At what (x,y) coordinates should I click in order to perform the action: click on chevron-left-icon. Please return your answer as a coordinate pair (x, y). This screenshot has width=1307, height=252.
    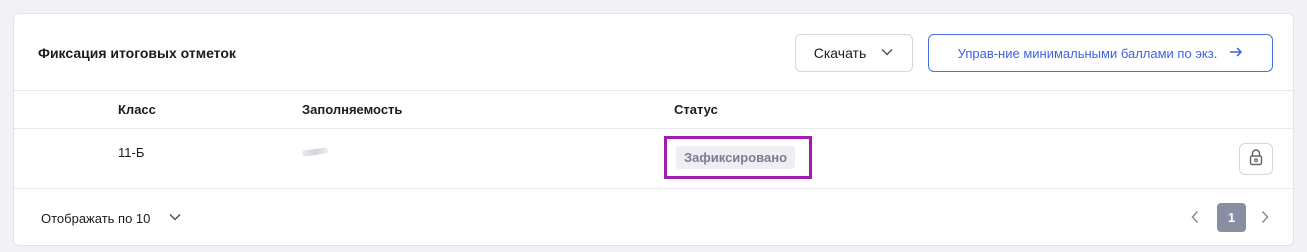
    Looking at the image, I should click on (1195, 219).